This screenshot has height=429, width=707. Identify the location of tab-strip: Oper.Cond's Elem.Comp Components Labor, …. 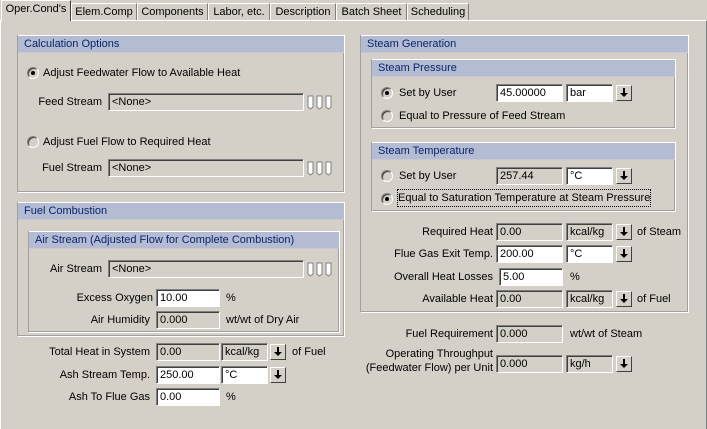
(353, 10).